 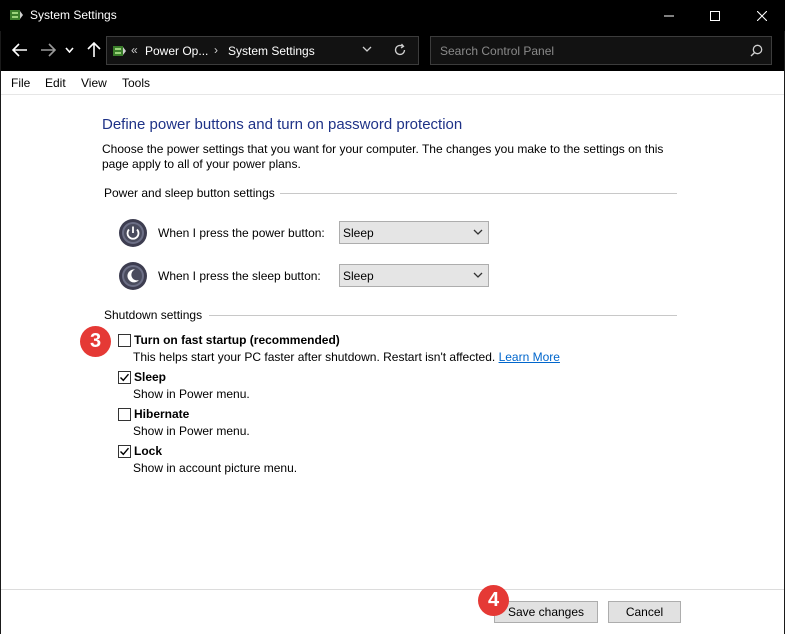 What do you see at coordinates (271, 51) in the screenshot?
I see `breadcrumb-system-settings: System Settings` at bounding box center [271, 51].